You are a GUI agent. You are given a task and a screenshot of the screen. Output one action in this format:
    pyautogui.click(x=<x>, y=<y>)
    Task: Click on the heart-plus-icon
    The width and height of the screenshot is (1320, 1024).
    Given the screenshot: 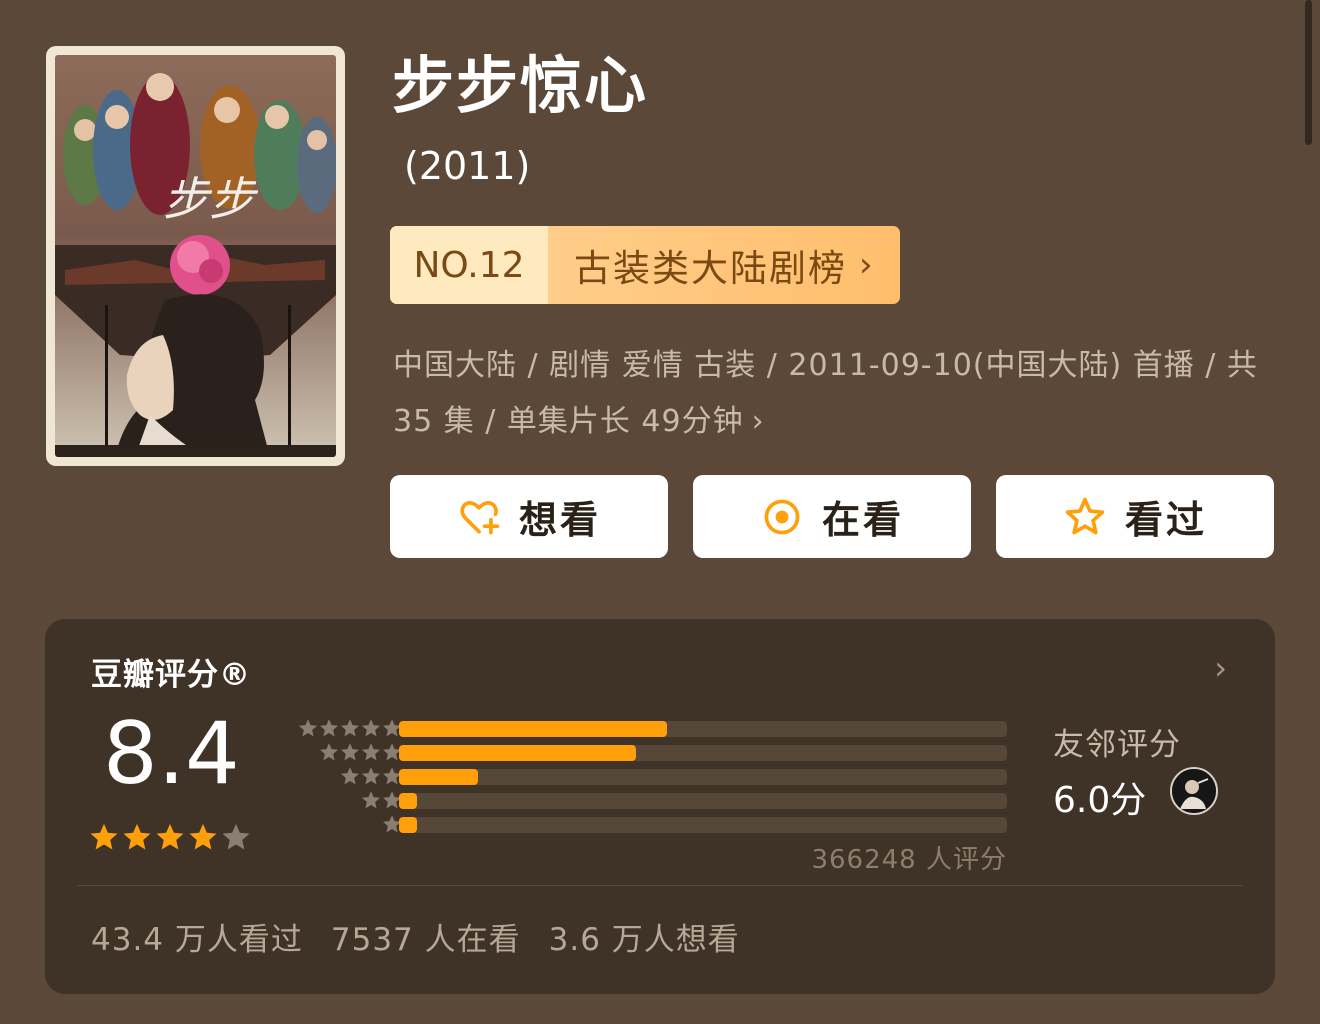 What is the action you would take?
    pyautogui.click(x=480, y=517)
    